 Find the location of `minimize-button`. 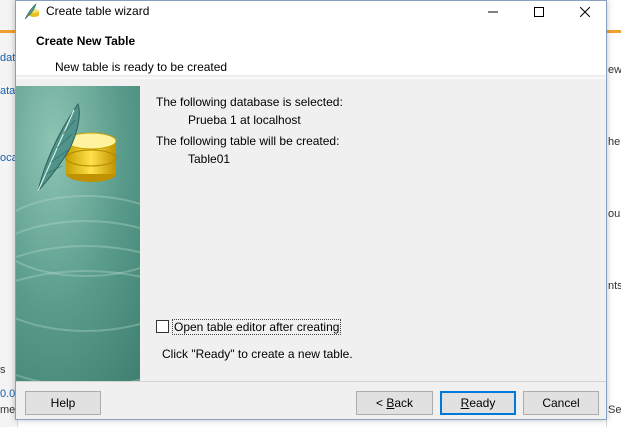

minimize-button is located at coordinates (493, 12).